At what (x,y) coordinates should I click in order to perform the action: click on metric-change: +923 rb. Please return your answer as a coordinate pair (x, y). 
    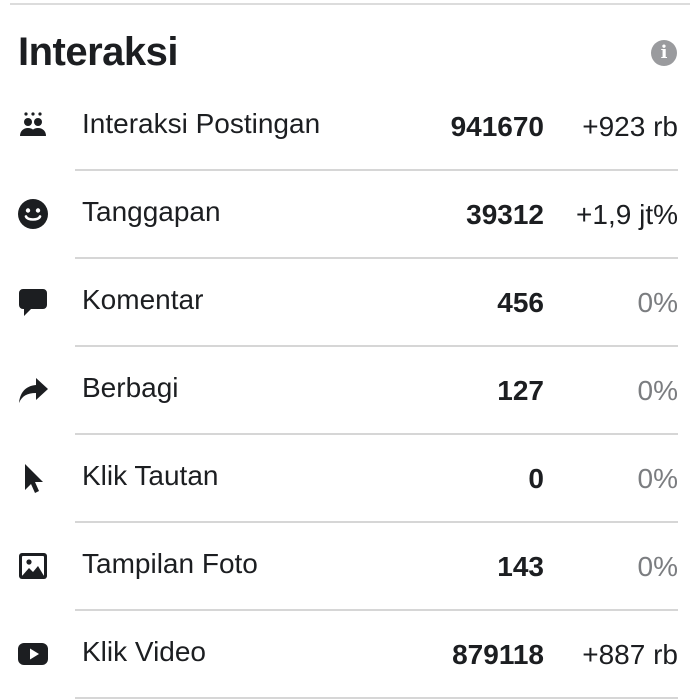
    Looking at the image, I should click on (630, 126).